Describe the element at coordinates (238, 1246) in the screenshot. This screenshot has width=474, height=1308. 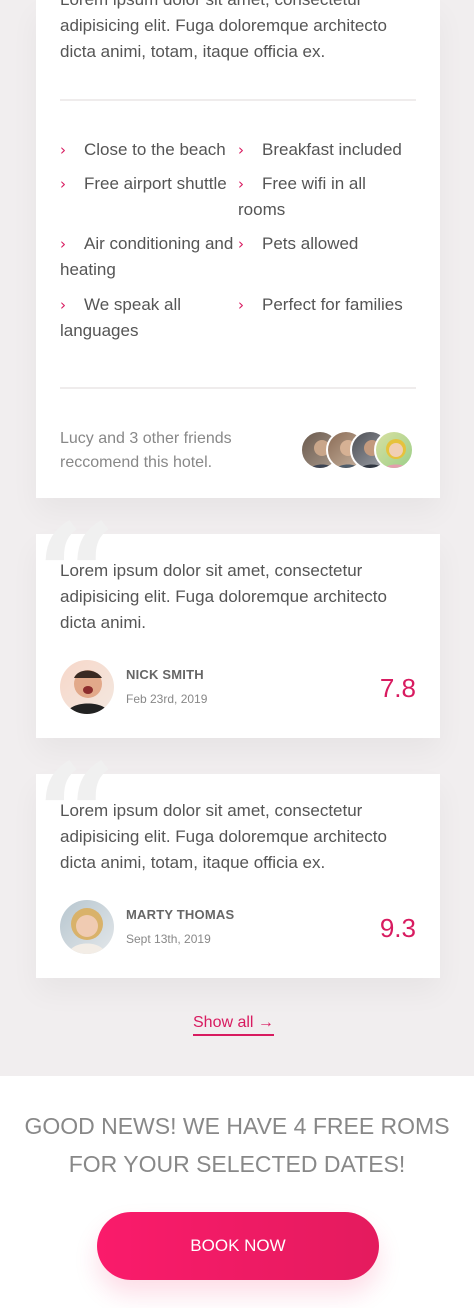
I see `book-now-button: BOOK NOW` at that location.